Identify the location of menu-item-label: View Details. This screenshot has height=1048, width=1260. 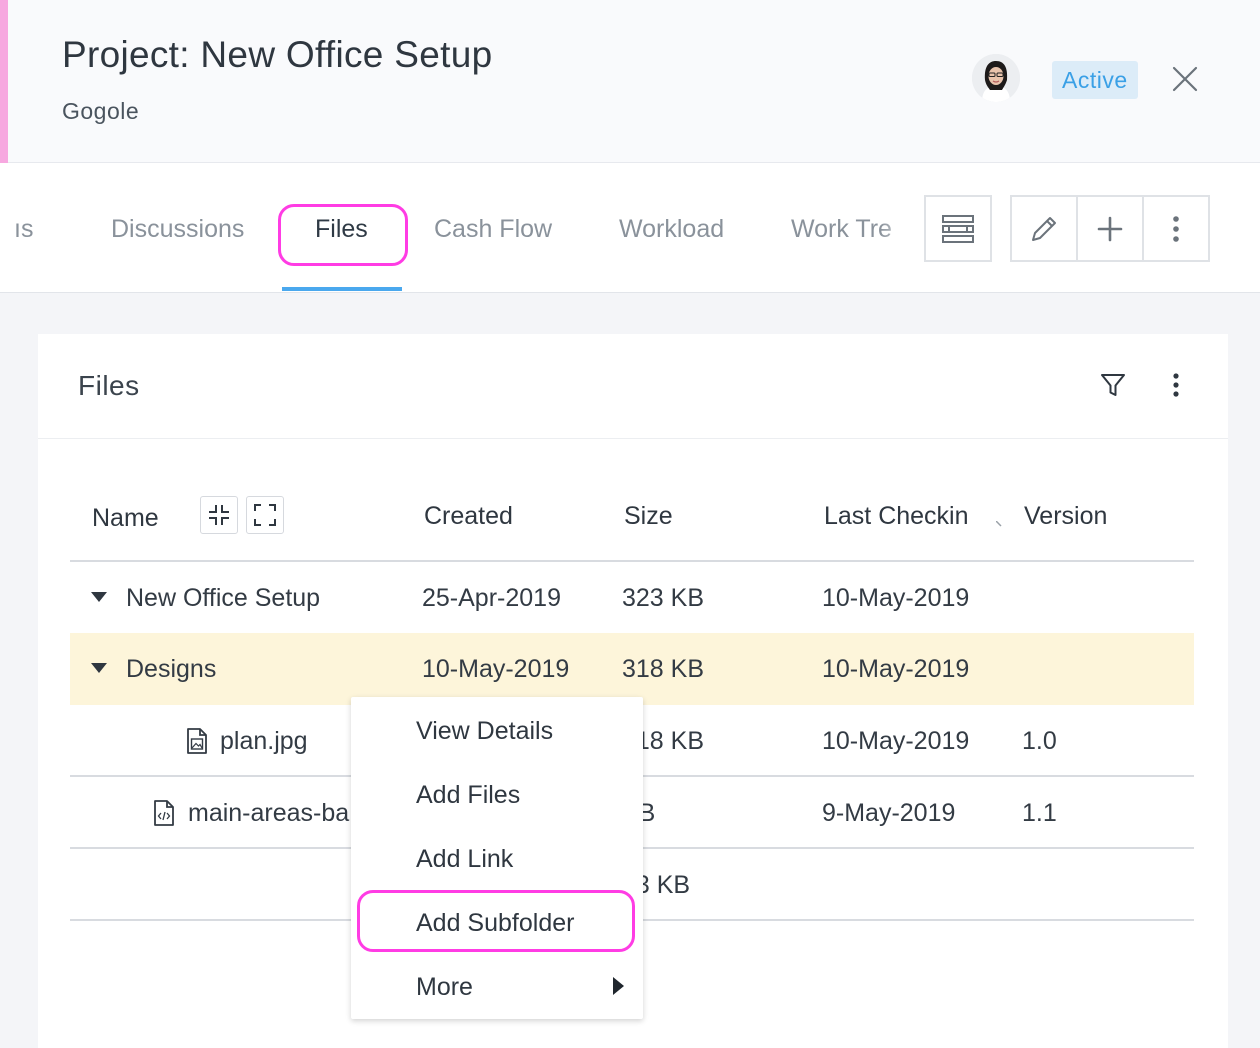
(485, 731).